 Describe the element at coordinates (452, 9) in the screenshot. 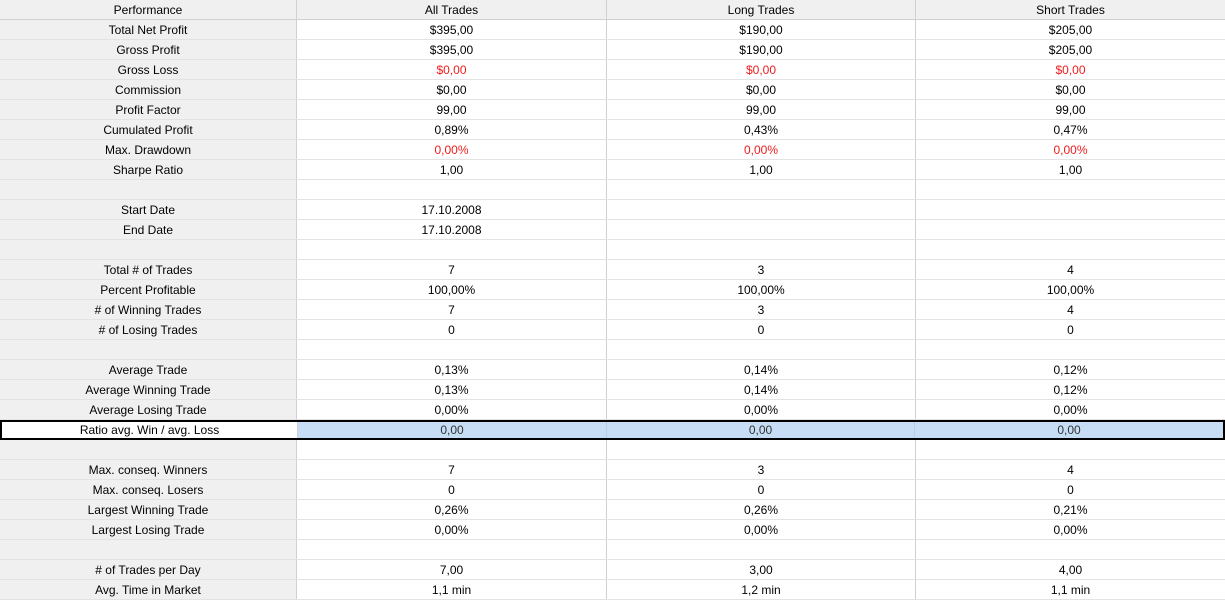

I see `column-header-all-trades: All Trades` at that location.